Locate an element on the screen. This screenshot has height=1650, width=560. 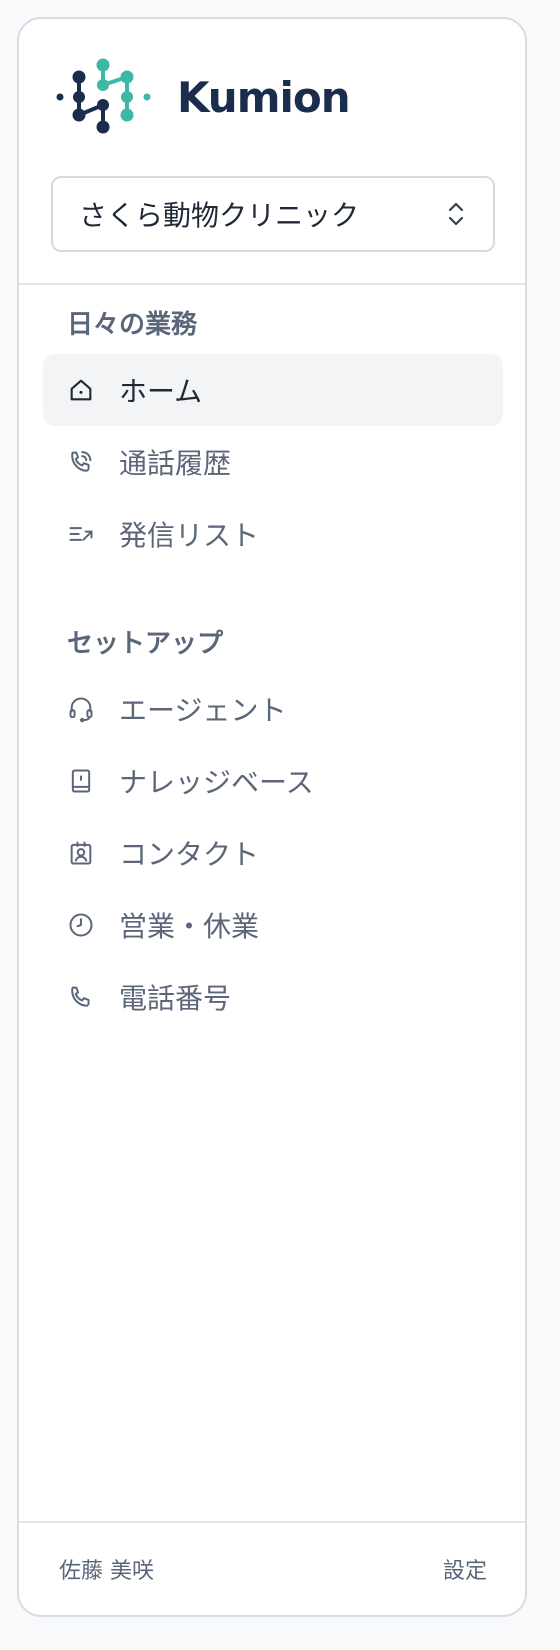
nav-item-home: ホーム is located at coordinates (273, 390).